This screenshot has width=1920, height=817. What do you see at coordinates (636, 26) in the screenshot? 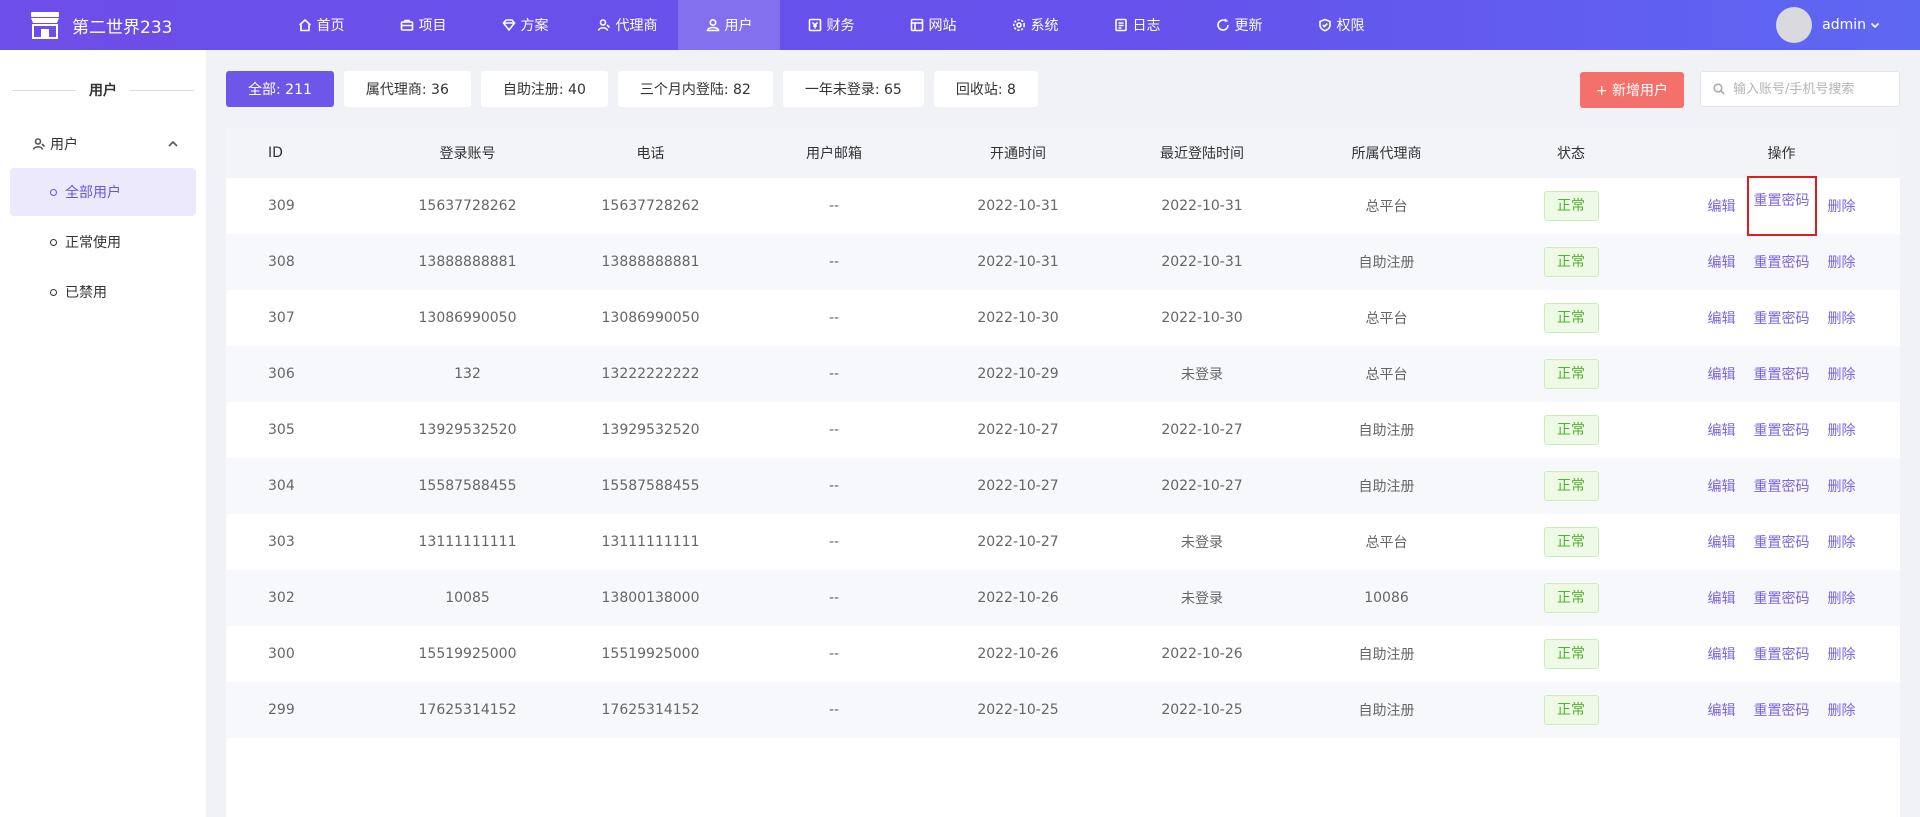
I see `nav-label: 代理商` at bounding box center [636, 26].